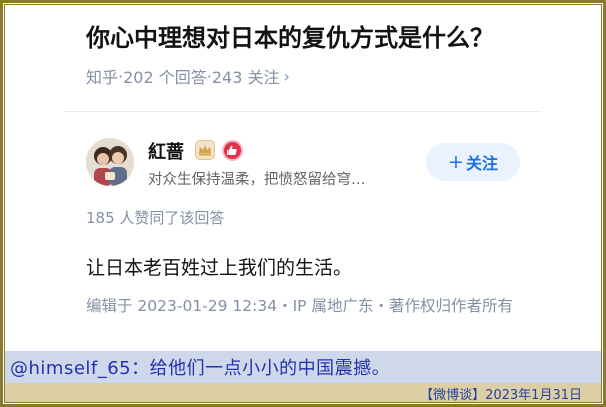 Image resolution: width=606 pixels, height=407 pixels. Describe the element at coordinates (303, 111) in the screenshot. I see `divider` at that location.